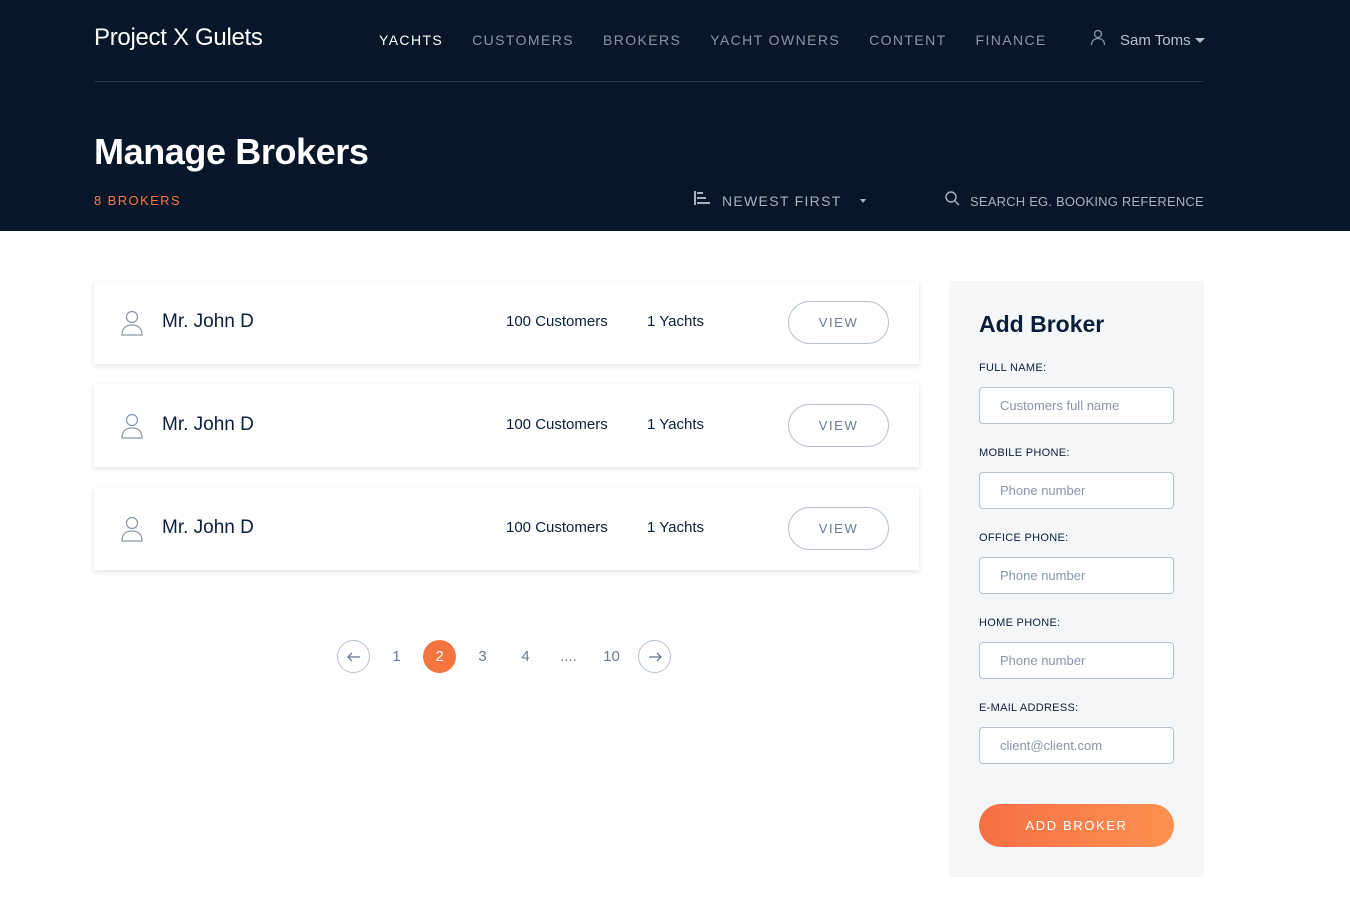  What do you see at coordinates (1011, 40) in the screenshot?
I see `nav-item-finance: FINANCE` at bounding box center [1011, 40].